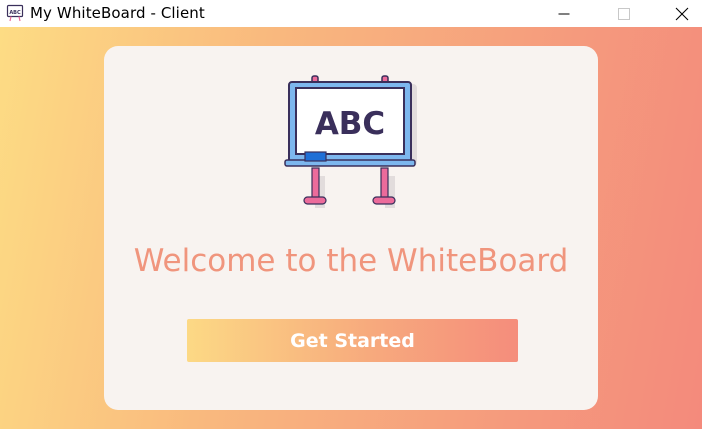 The width and height of the screenshot is (702, 429). I want to click on maximize-button, so click(624, 13).